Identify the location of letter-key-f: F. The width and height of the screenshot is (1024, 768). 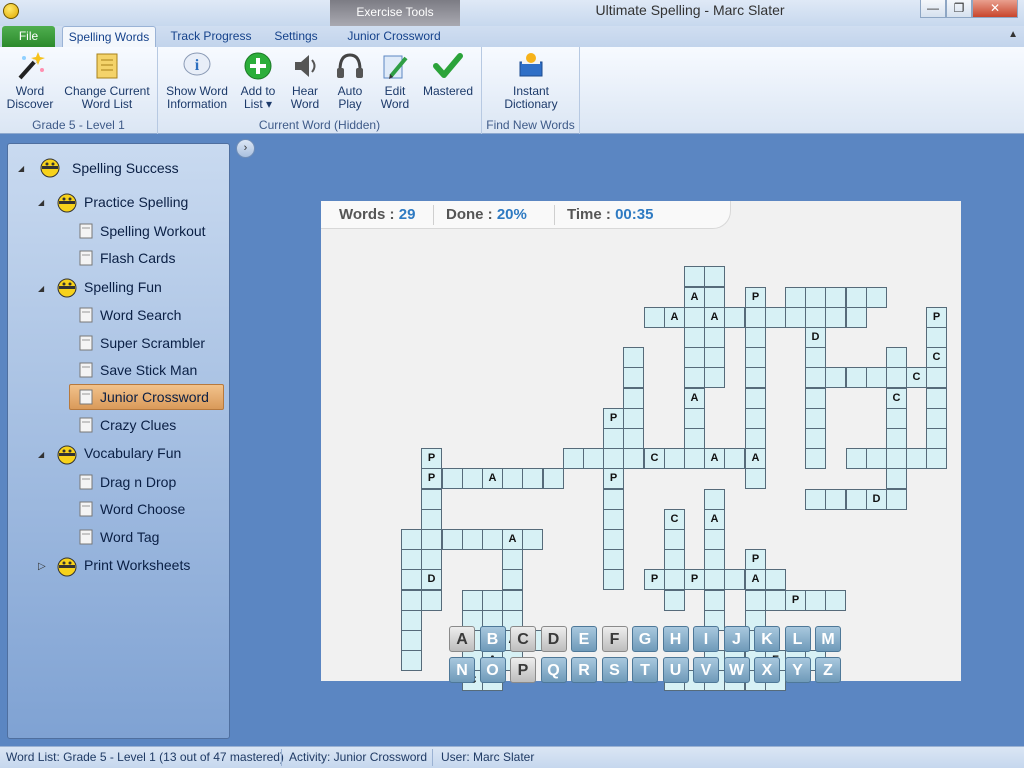
(614, 639).